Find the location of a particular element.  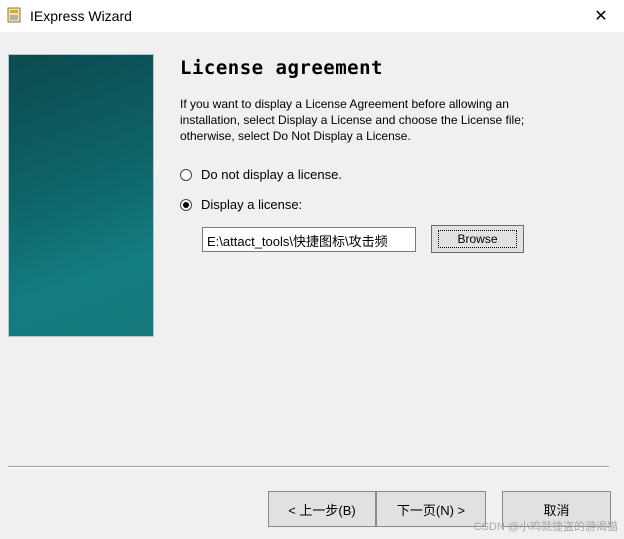

title-bar: IExpress Wizard ✕ is located at coordinates (312, 16).